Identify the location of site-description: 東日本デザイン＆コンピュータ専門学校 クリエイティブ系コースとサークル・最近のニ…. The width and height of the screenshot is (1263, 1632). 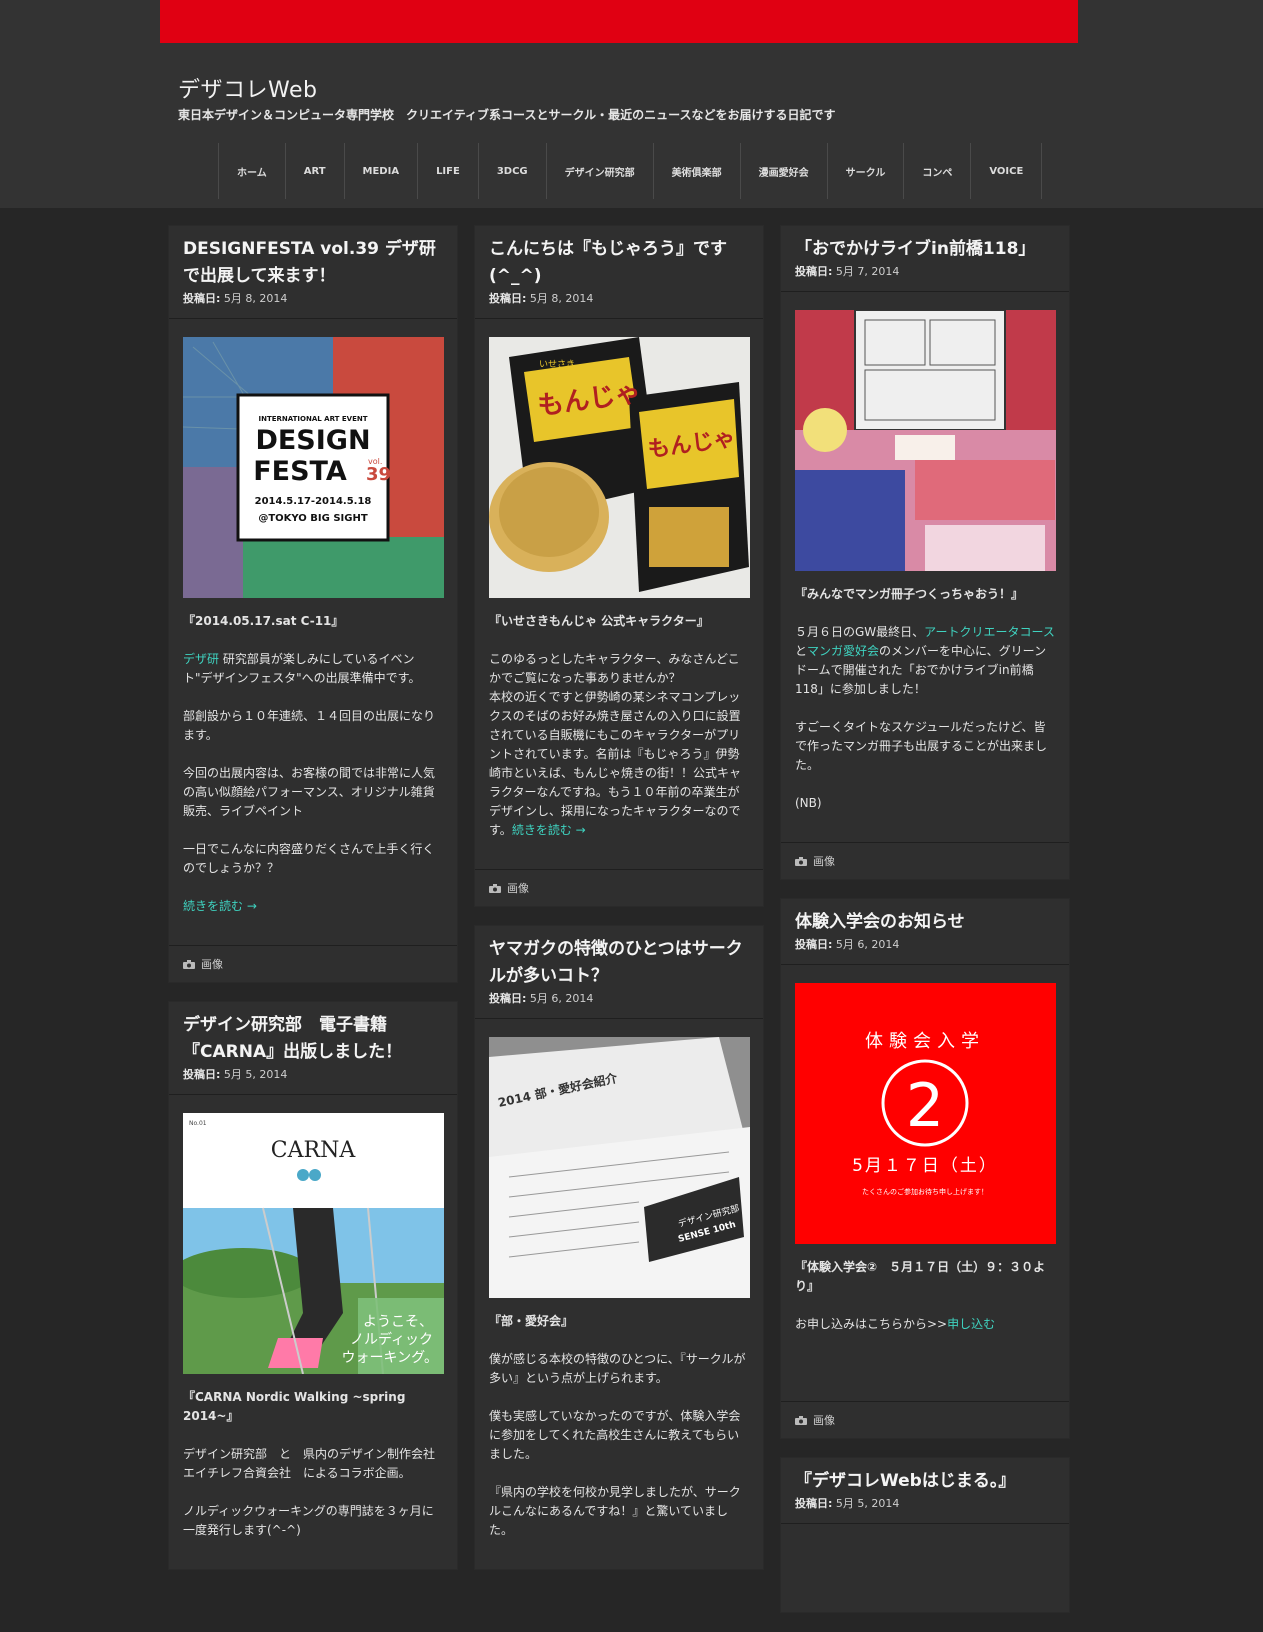
(507, 115).